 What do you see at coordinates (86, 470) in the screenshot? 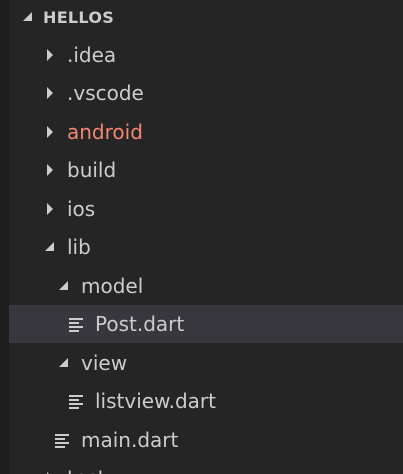
I see `tree-item-label: test` at bounding box center [86, 470].